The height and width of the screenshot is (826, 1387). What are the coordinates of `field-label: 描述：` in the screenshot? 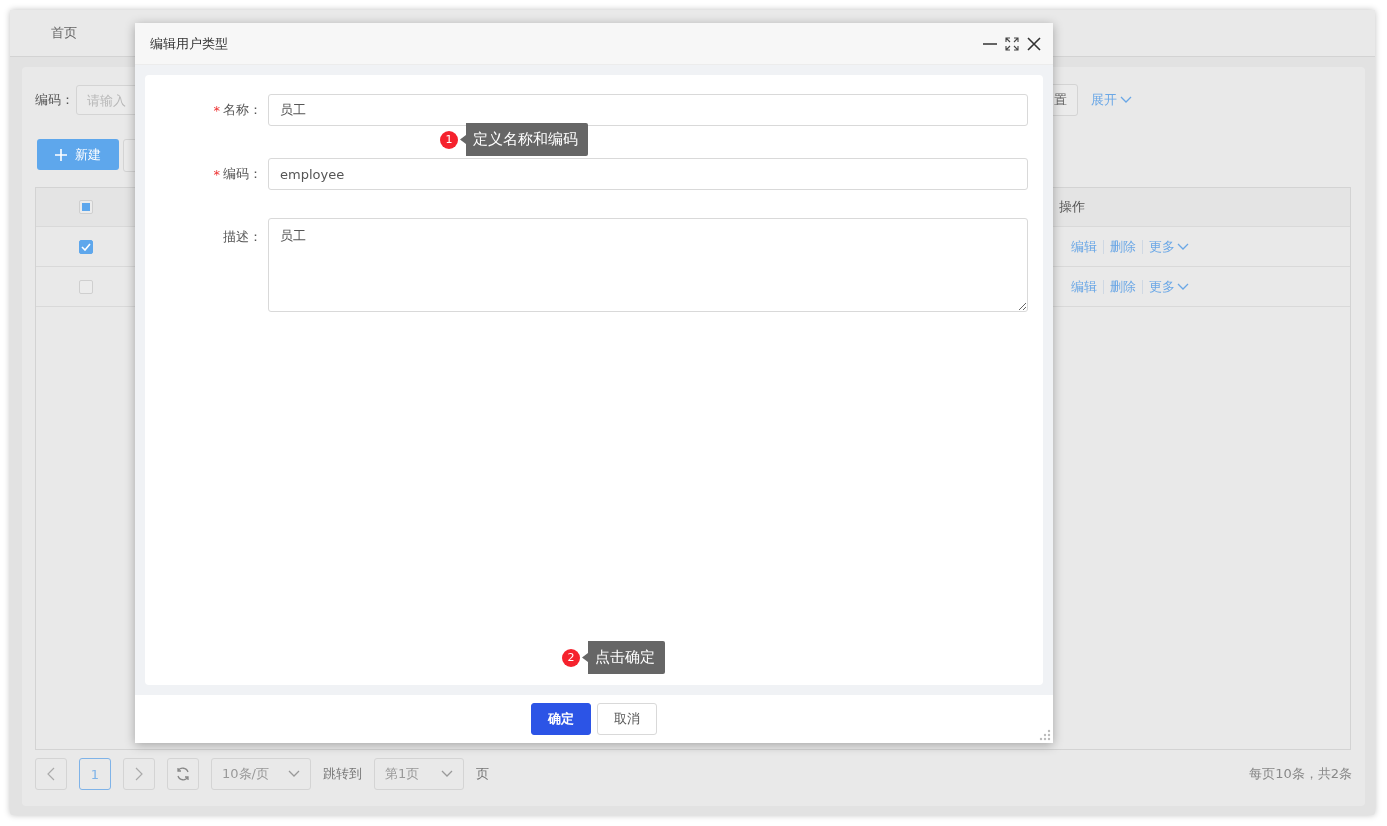 It's located at (242, 237).